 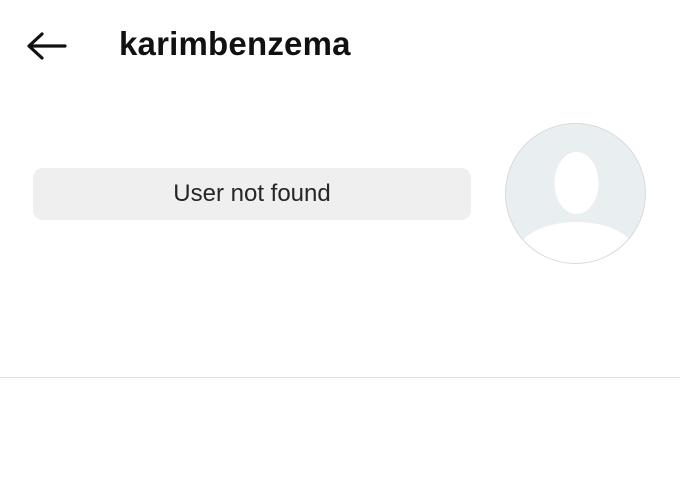 I want to click on arrow-left-icon, so click(x=47, y=46).